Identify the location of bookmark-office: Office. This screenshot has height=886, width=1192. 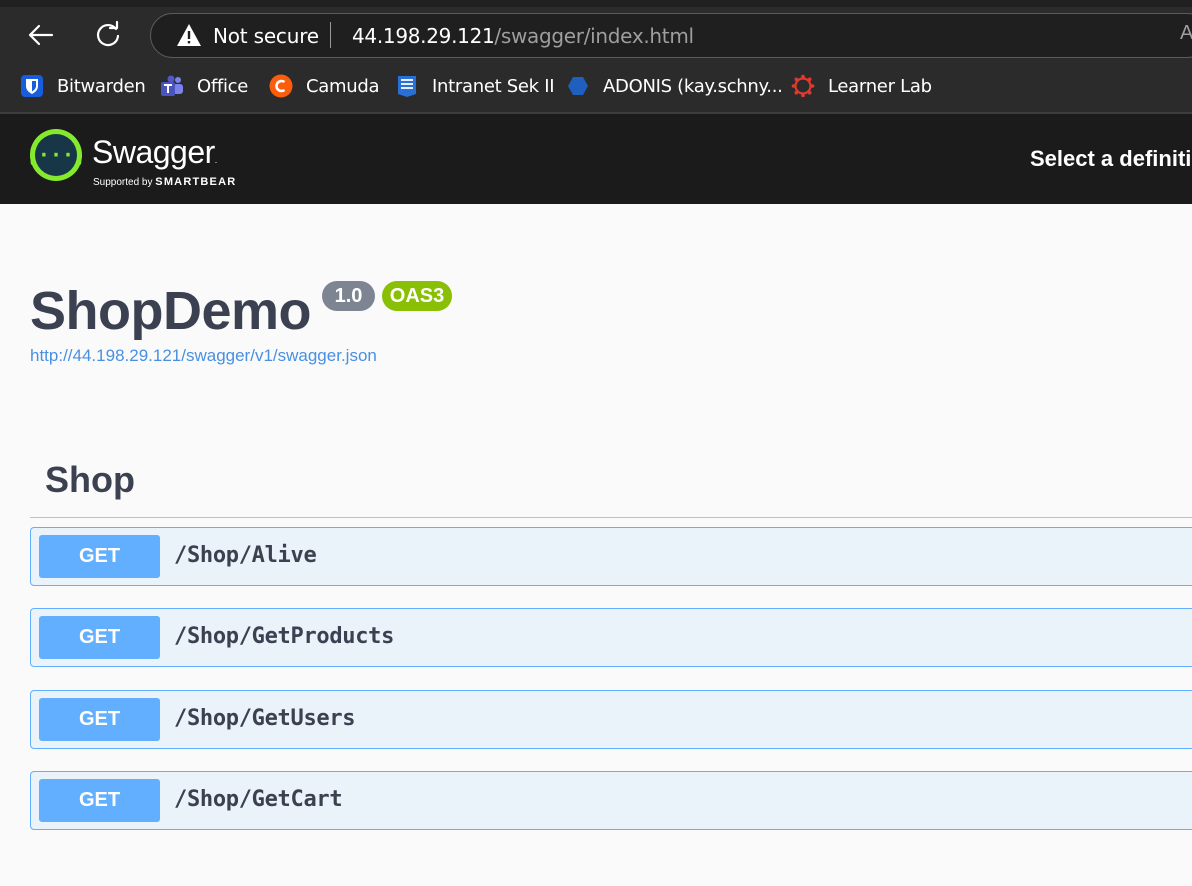
(204, 86).